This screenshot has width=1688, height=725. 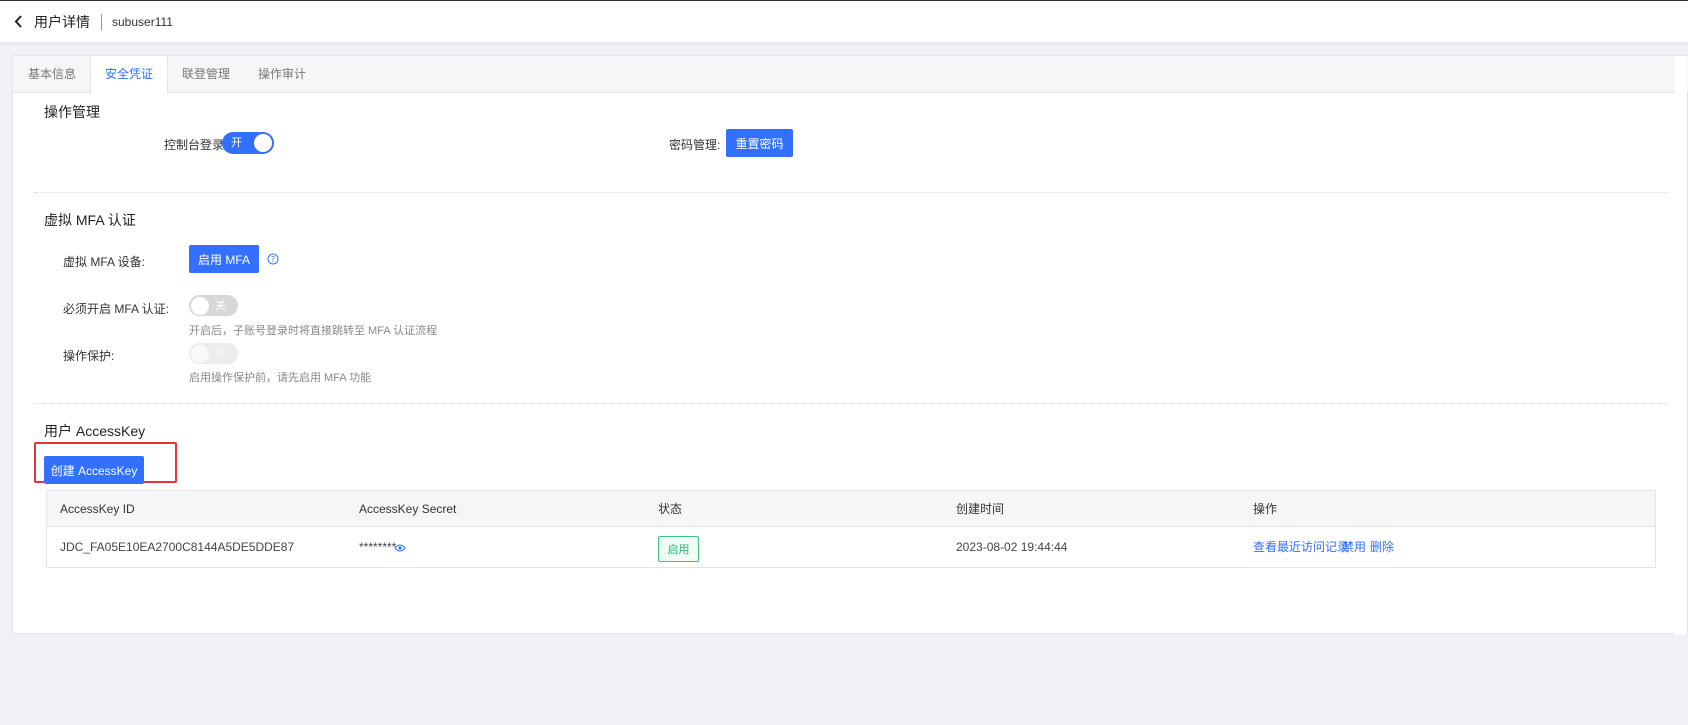 What do you see at coordinates (20, 22) in the screenshot?
I see `back-arrow-icon` at bounding box center [20, 22].